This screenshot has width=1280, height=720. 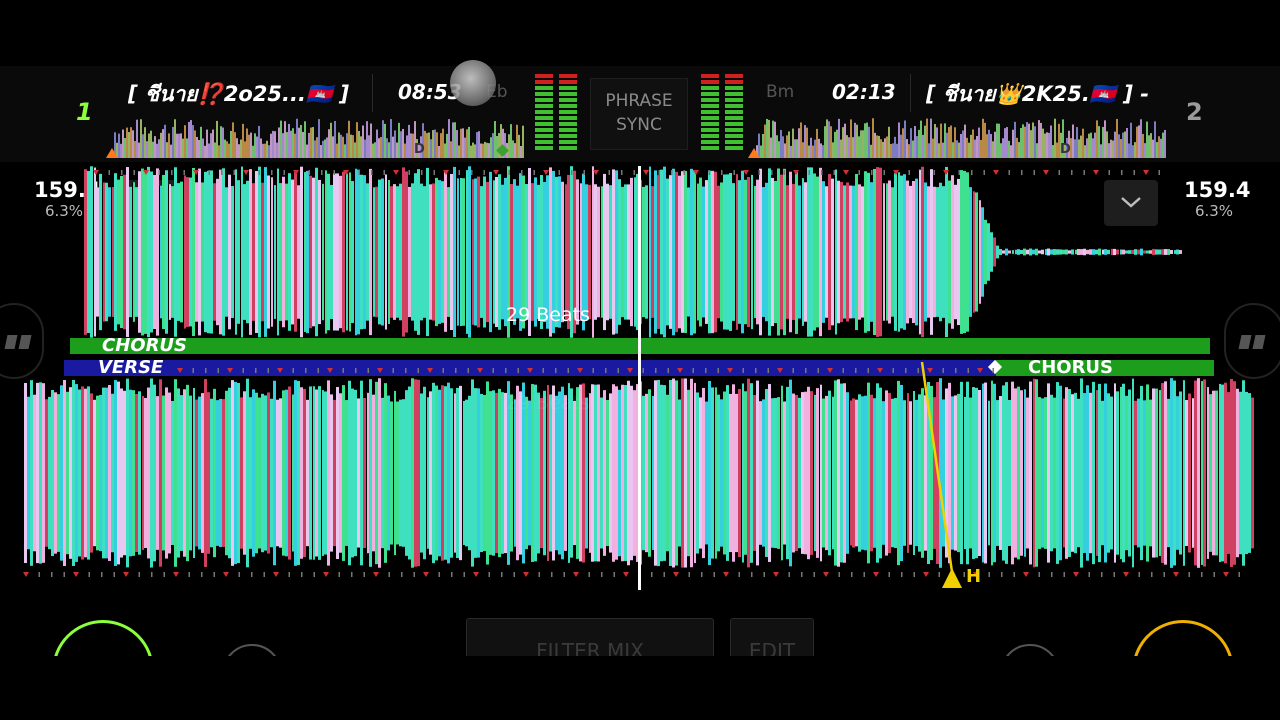 I want to click on deck-1-side-tab, so click(x=22, y=341).